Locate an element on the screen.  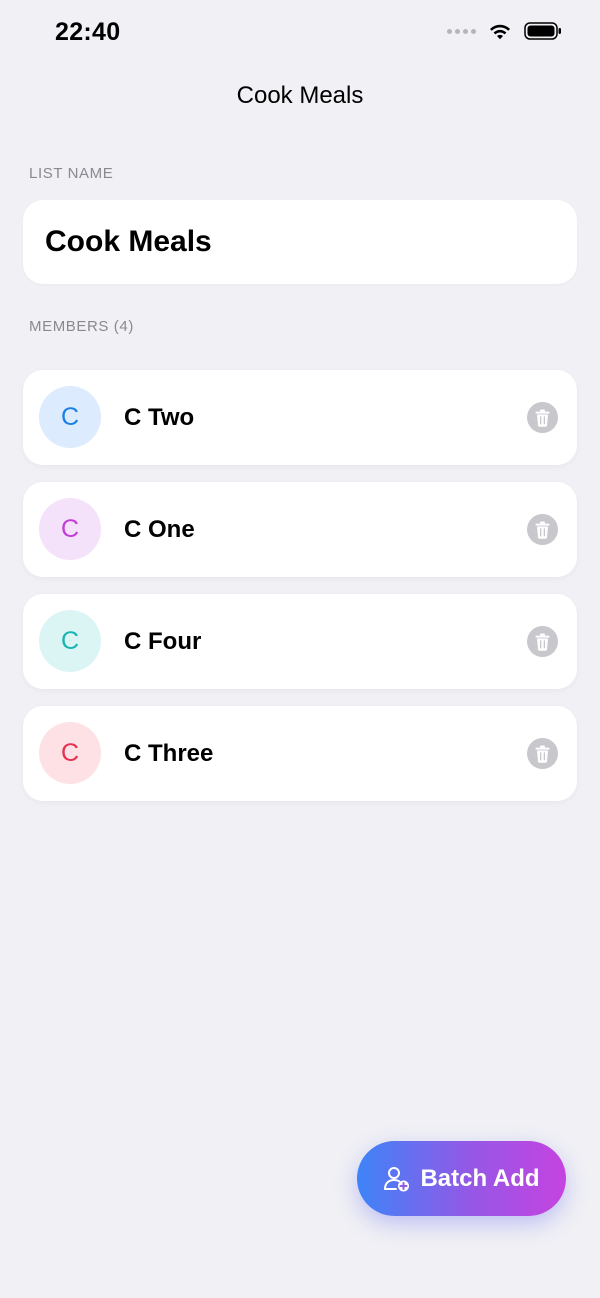
batch-add-button: Batch Add is located at coordinates (461, 1178).